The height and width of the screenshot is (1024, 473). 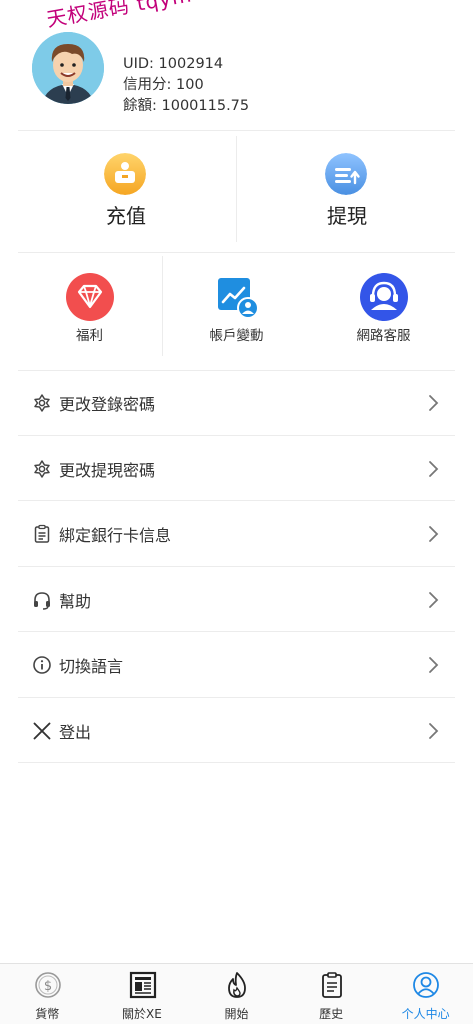 What do you see at coordinates (383, 336) in the screenshot?
I see `customer-service-label: 網路客服` at bounding box center [383, 336].